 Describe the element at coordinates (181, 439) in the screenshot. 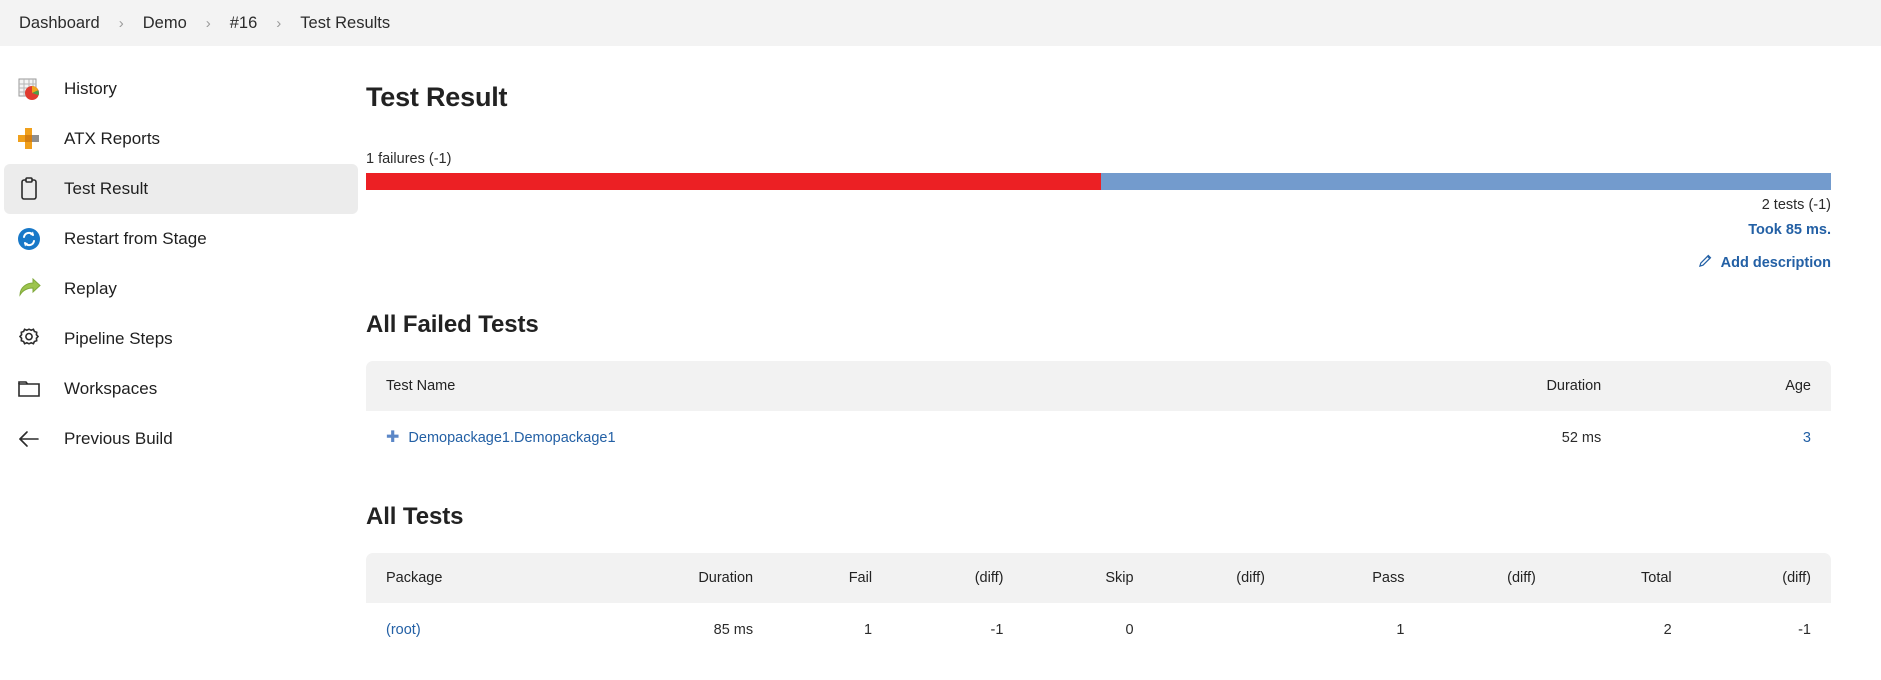

I see `sidebar-item-previous-build: Previous Build` at that location.